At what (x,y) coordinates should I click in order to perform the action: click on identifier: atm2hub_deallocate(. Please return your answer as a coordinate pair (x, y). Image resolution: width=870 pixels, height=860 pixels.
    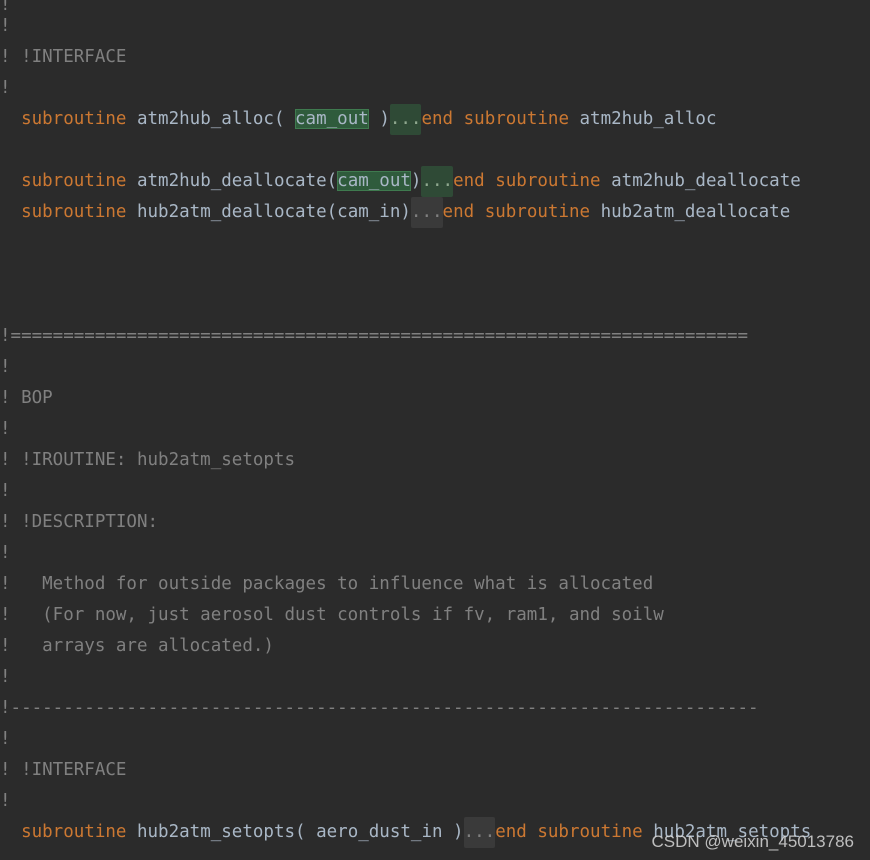
    Looking at the image, I should click on (232, 181).